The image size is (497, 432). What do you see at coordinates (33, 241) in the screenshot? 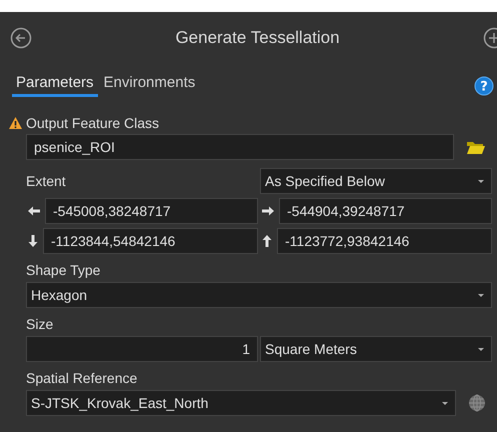
I see `down-arrow-icon` at bounding box center [33, 241].